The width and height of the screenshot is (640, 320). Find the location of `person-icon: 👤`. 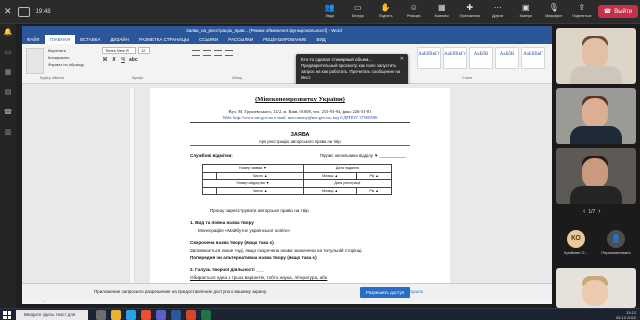

person-icon: 👤 is located at coordinates (616, 239).